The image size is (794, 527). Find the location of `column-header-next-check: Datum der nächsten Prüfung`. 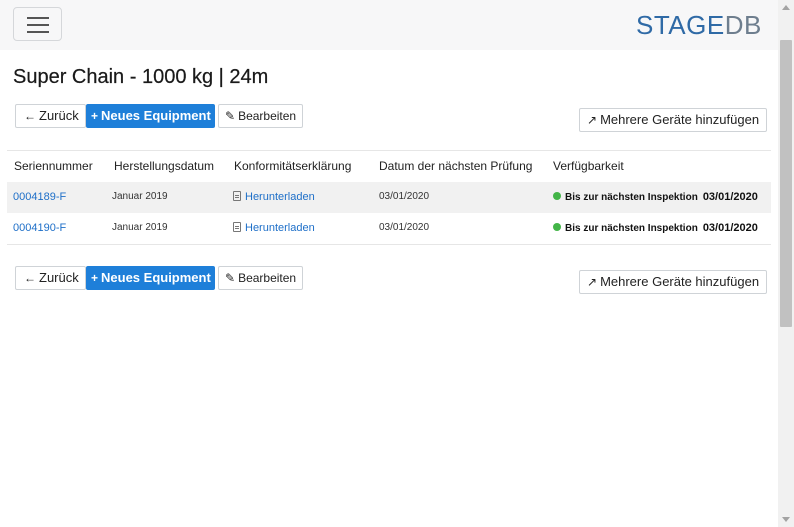

column-header-next-check: Datum der nächsten Prüfung is located at coordinates (455, 166).